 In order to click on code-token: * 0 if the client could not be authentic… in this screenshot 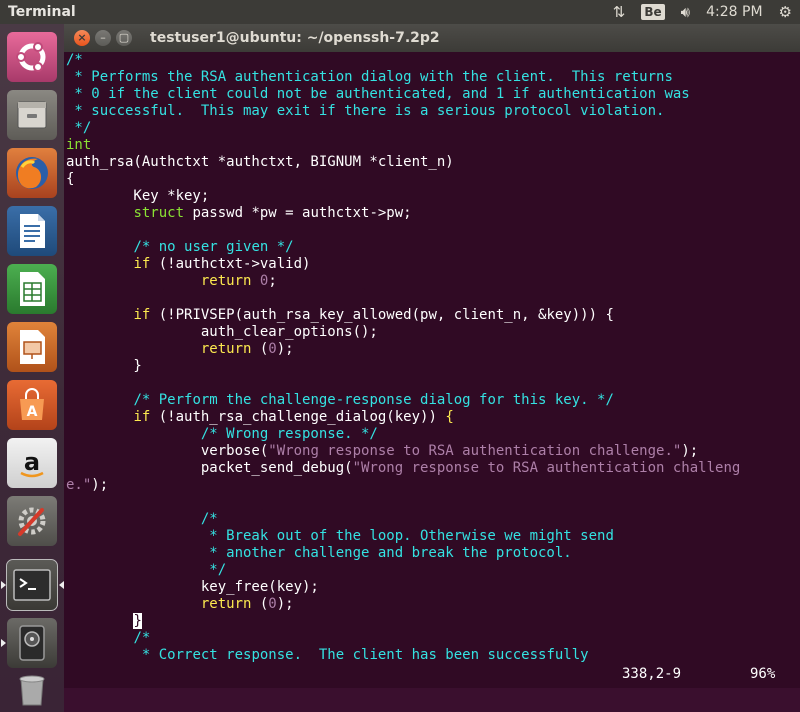, I will do `click(378, 94)`.